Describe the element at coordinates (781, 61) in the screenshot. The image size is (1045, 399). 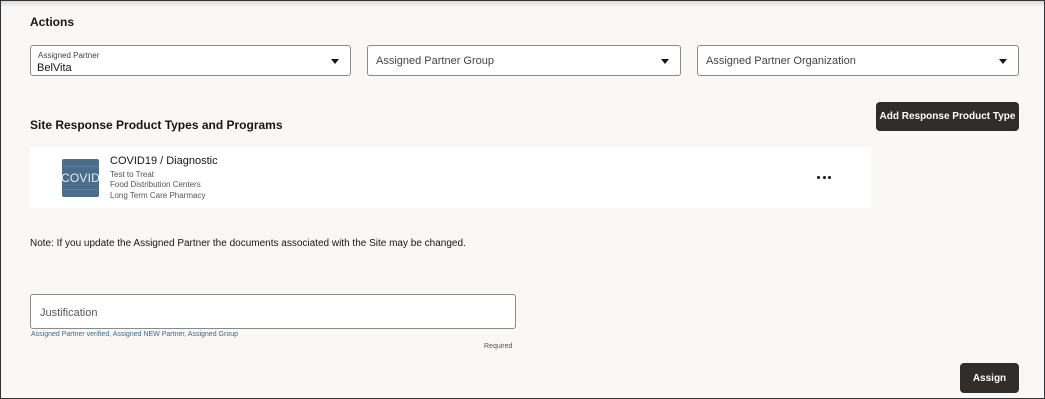
I see `assigned-partner-organization-placeholder: Assigned Partner Organization` at that location.